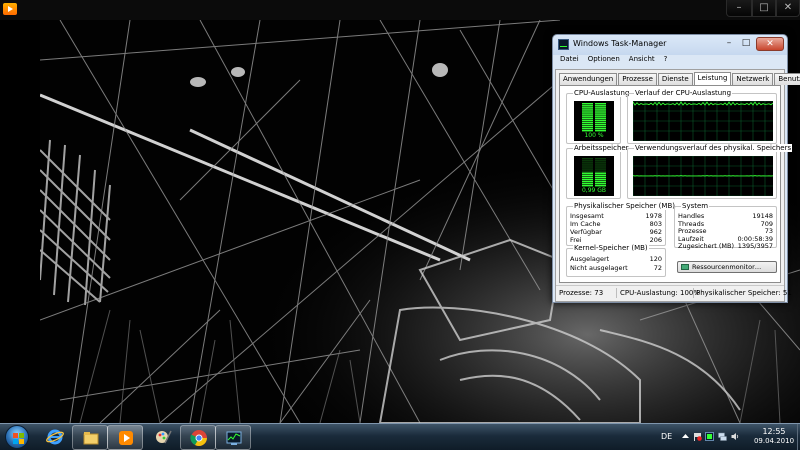 This screenshot has width=800, height=450. Describe the element at coordinates (642, 61) in the screenshot. I see `menu-ansicht: Ansicht` at that location.